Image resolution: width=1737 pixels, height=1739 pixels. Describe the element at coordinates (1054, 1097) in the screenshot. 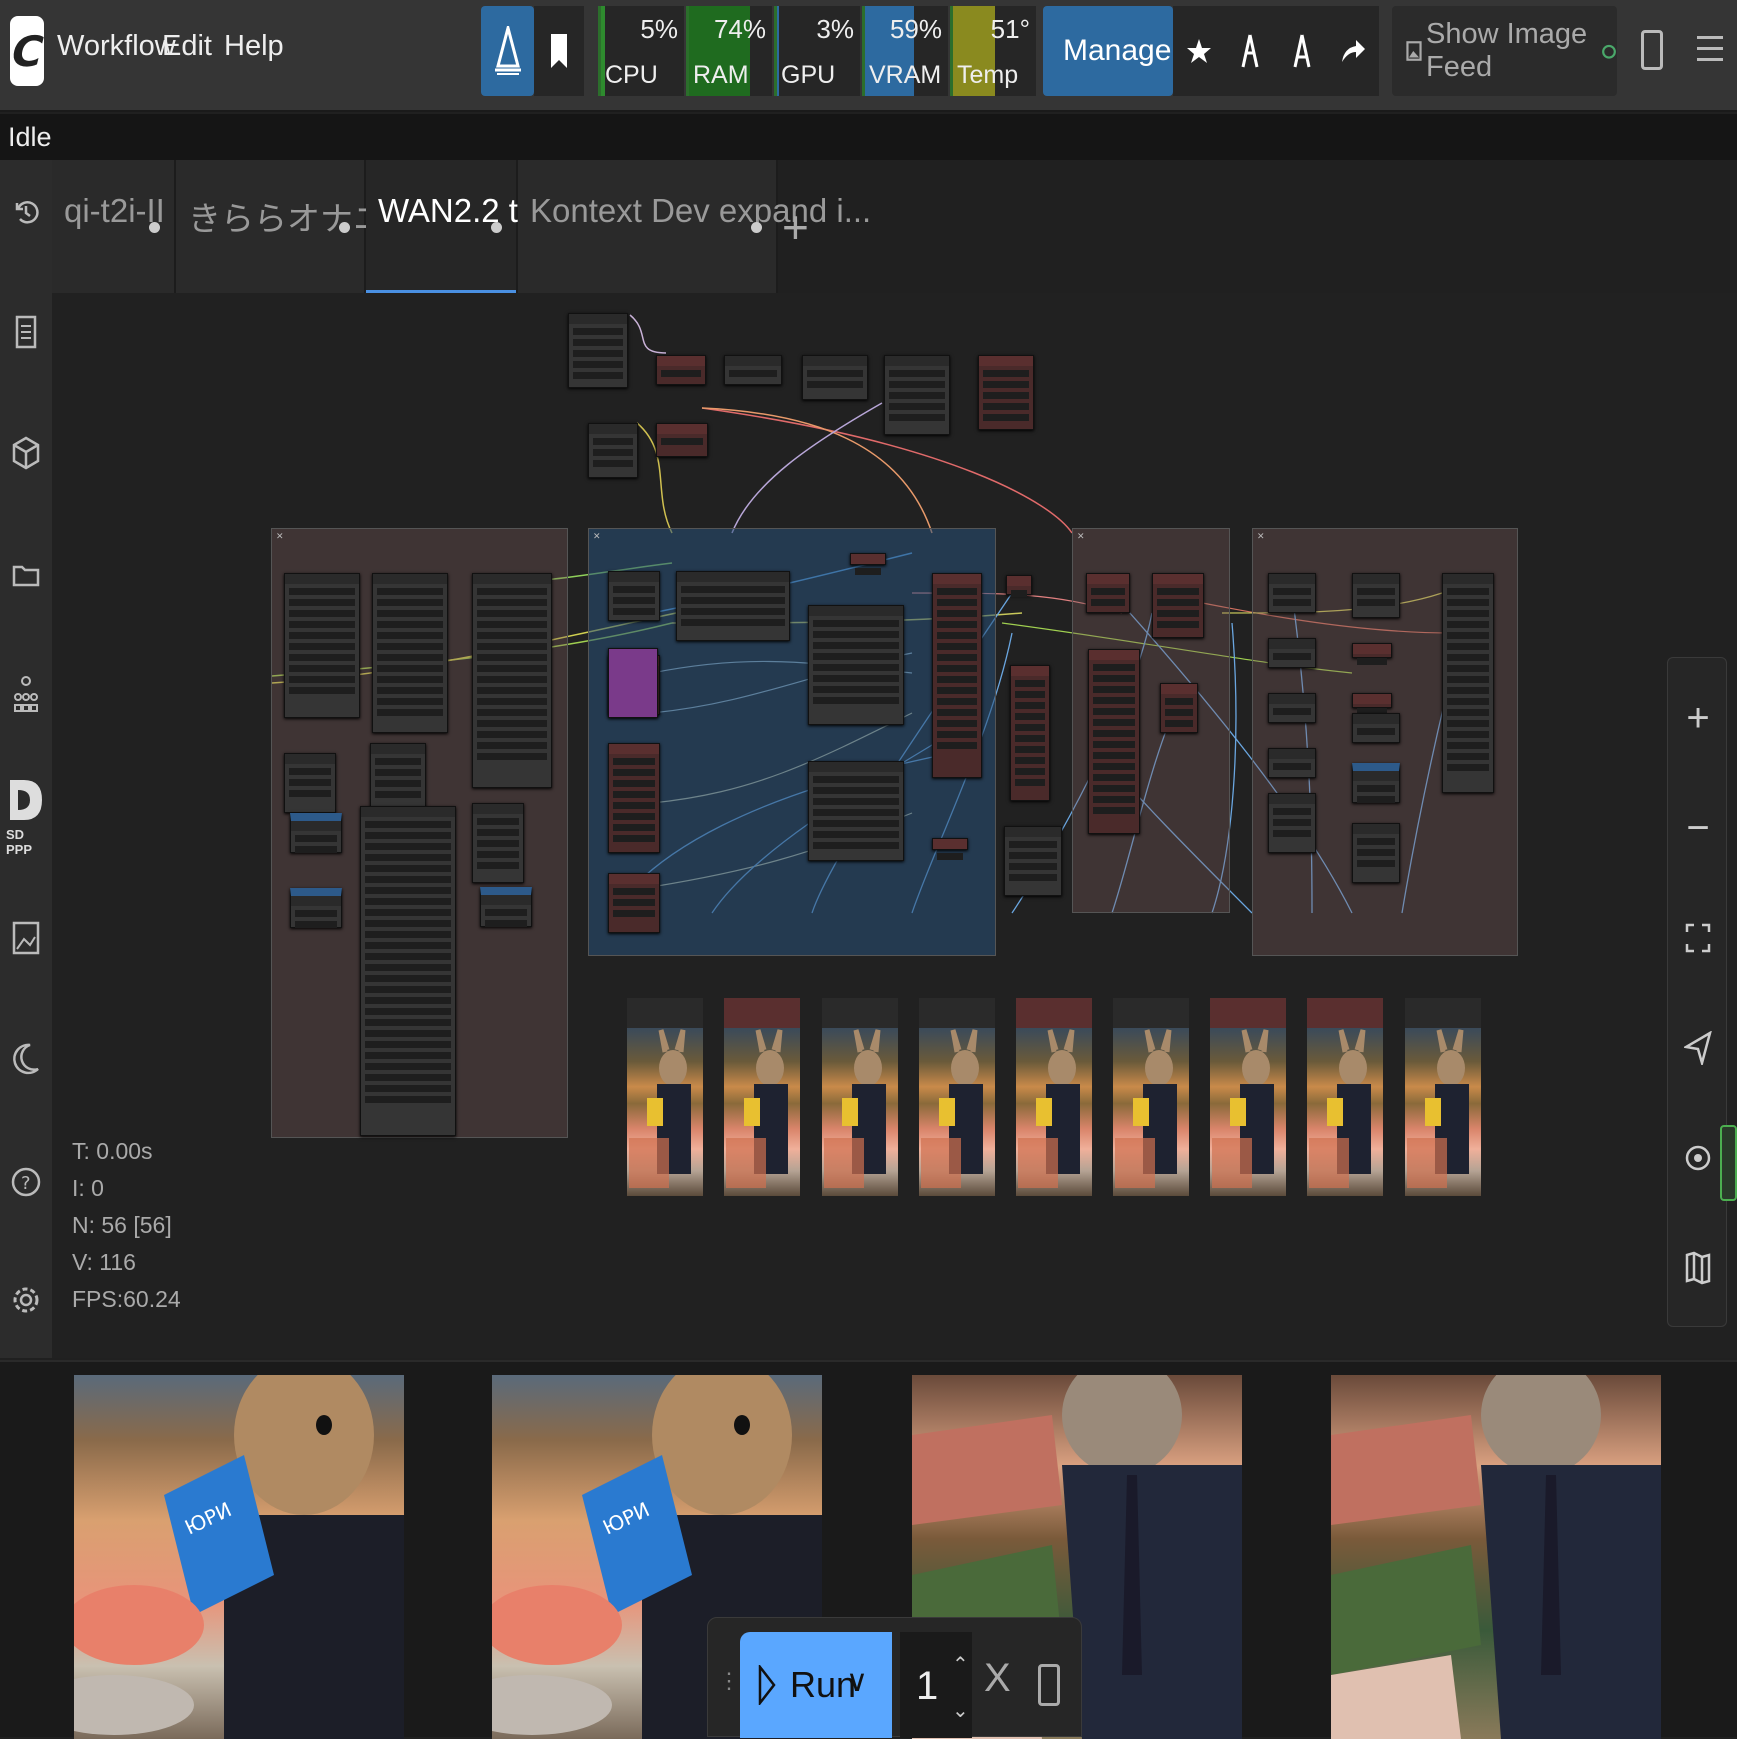

I see `preview-image-node` at that location.